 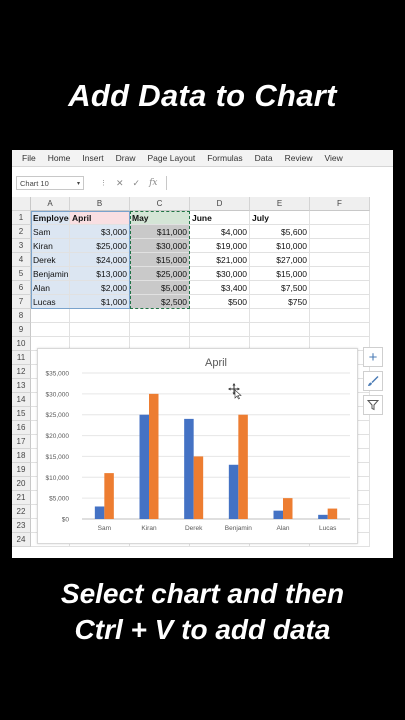 What do you see at coordinates (21, 386) in the screenshot?
I see `row-header-13: 13` at bounding box center [21, 386].